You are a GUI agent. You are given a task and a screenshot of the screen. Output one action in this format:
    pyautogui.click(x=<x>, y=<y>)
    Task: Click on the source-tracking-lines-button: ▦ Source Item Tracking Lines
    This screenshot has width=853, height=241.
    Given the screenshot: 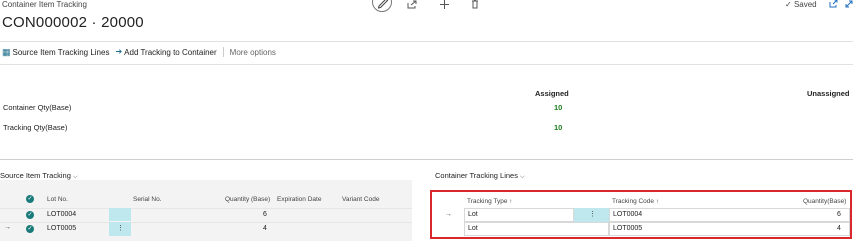 What is the action you would take?
    pyautogui.click(x=55, y=52)
    